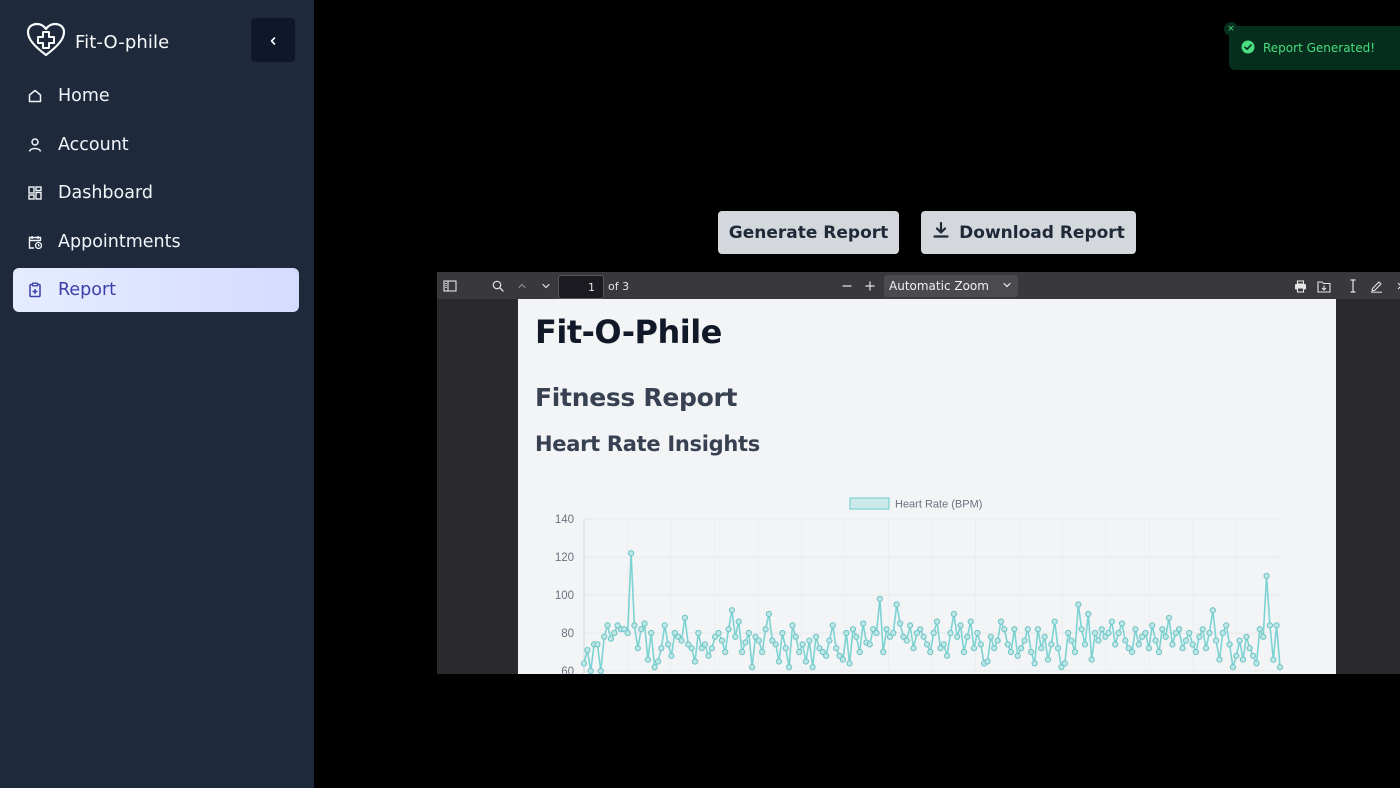 The height and width of the screenshot is (788, 1400). Describe the element at coordinates (97, 42) in the screenshot. I see `brand: Fit-O-phile` at that location.